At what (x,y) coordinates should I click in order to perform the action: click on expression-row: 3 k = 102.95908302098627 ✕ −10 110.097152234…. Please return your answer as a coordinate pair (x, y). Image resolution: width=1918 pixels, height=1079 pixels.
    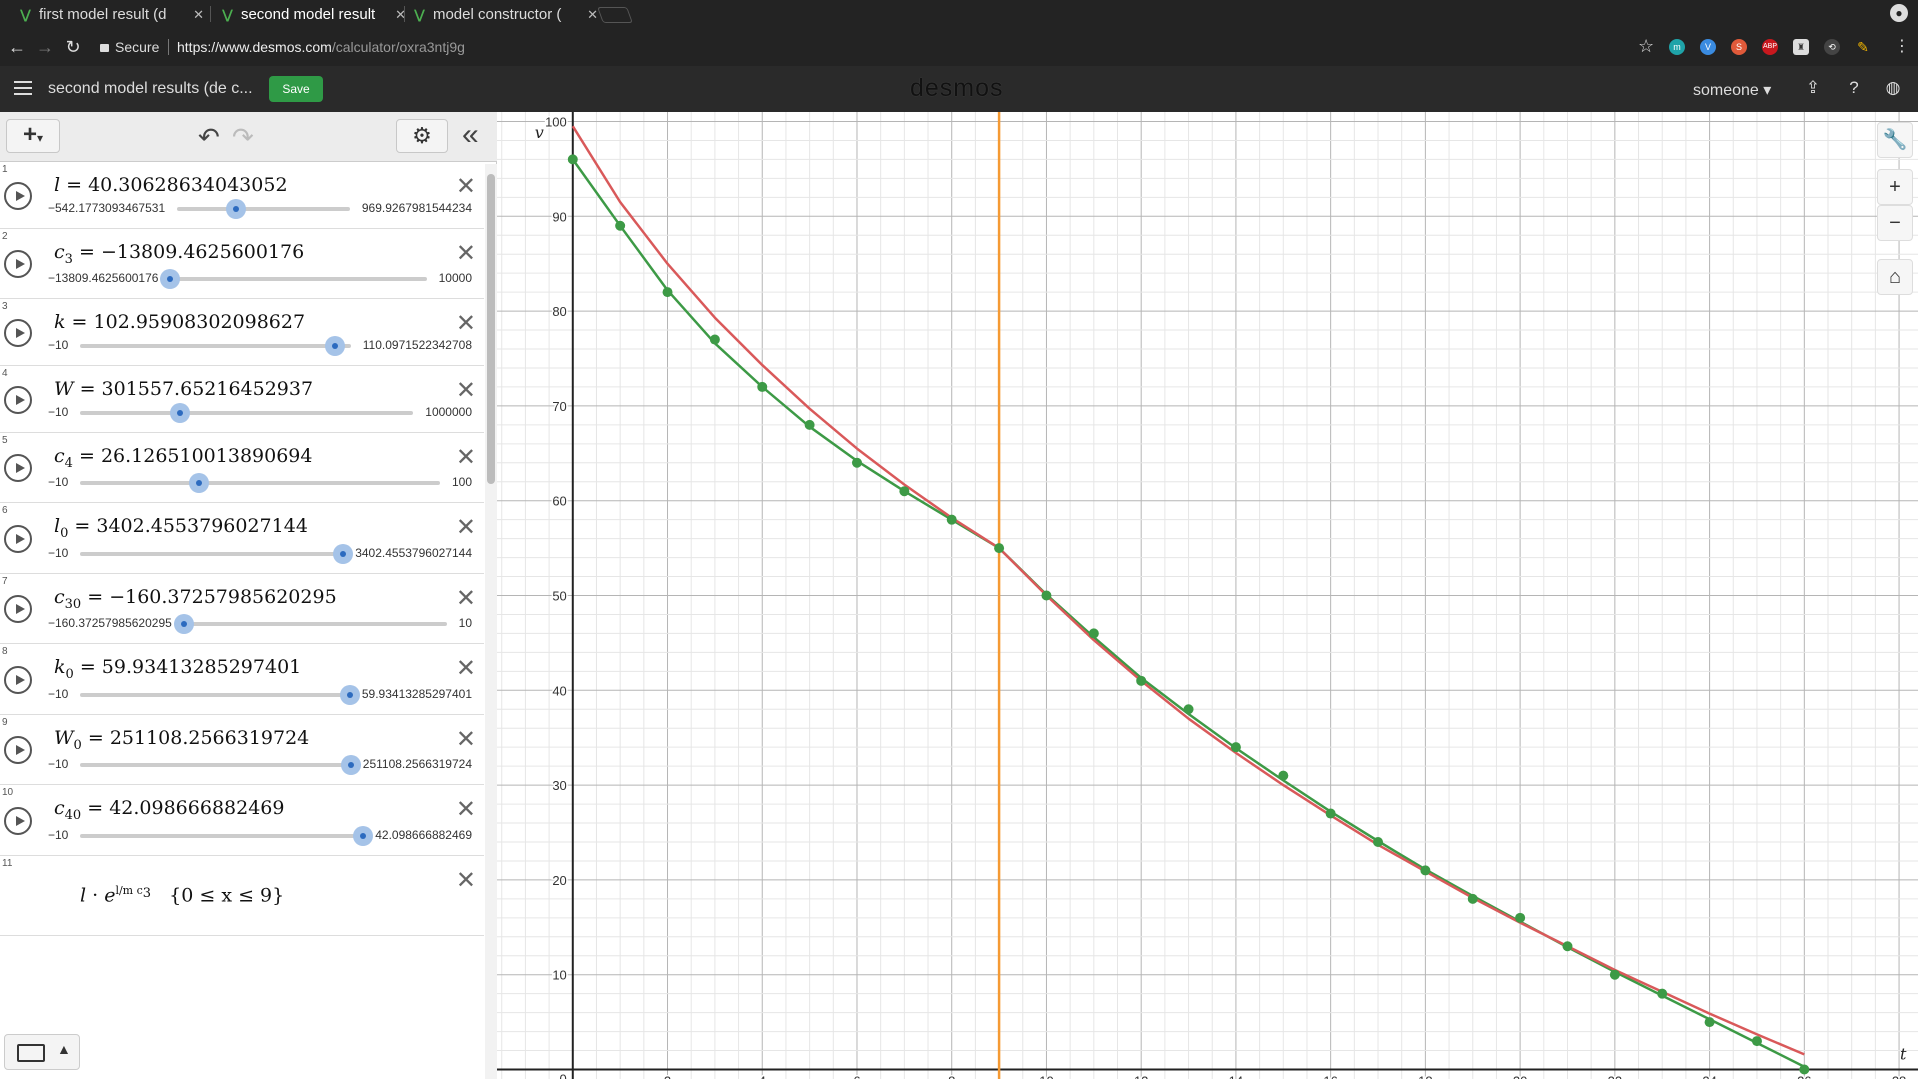
    Looking at the image, I should click on (242, 332).